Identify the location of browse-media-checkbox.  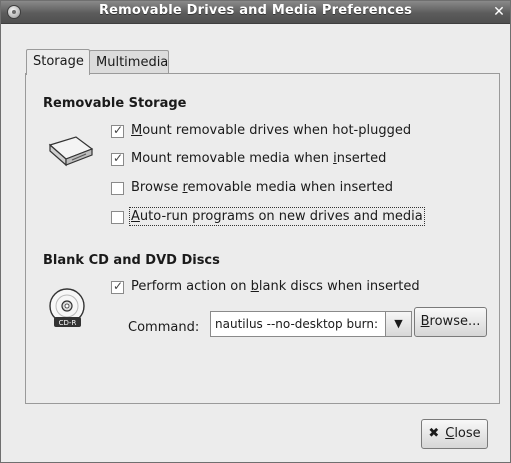
(117, 188).